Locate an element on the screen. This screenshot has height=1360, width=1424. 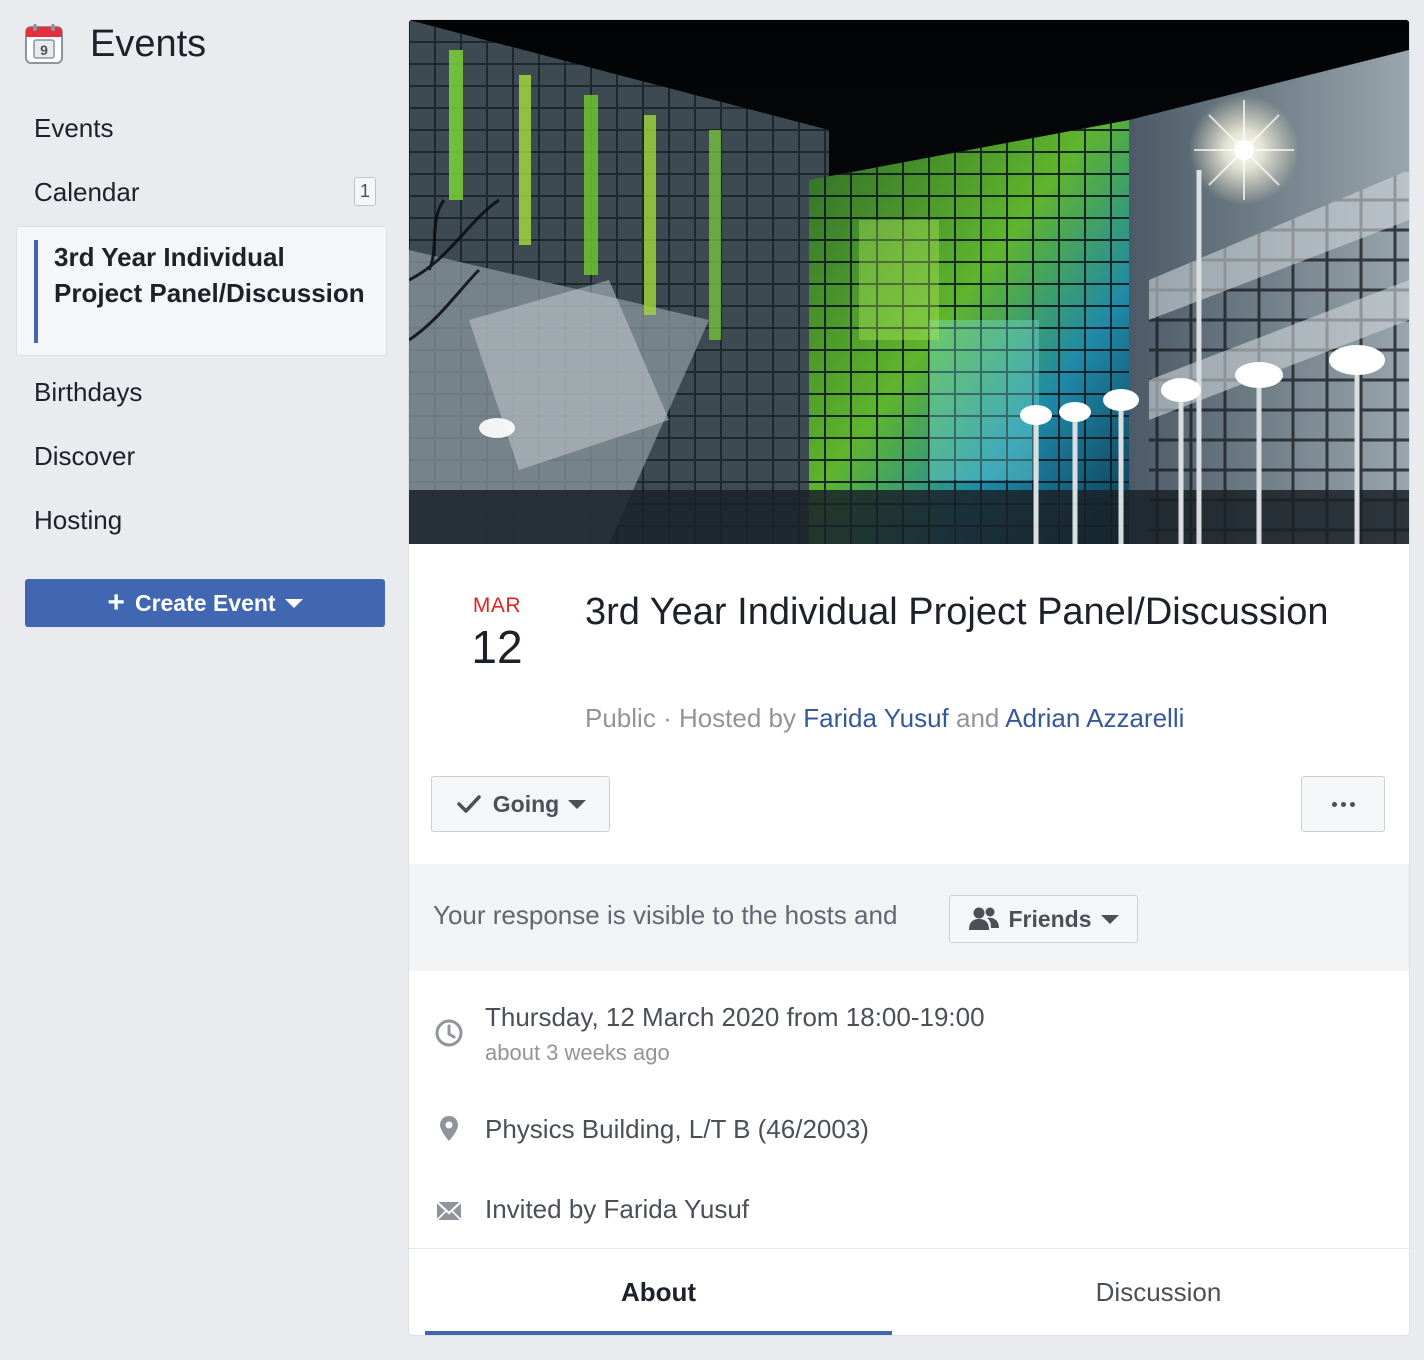
page-title: Events is located at coordinates (148, 43).